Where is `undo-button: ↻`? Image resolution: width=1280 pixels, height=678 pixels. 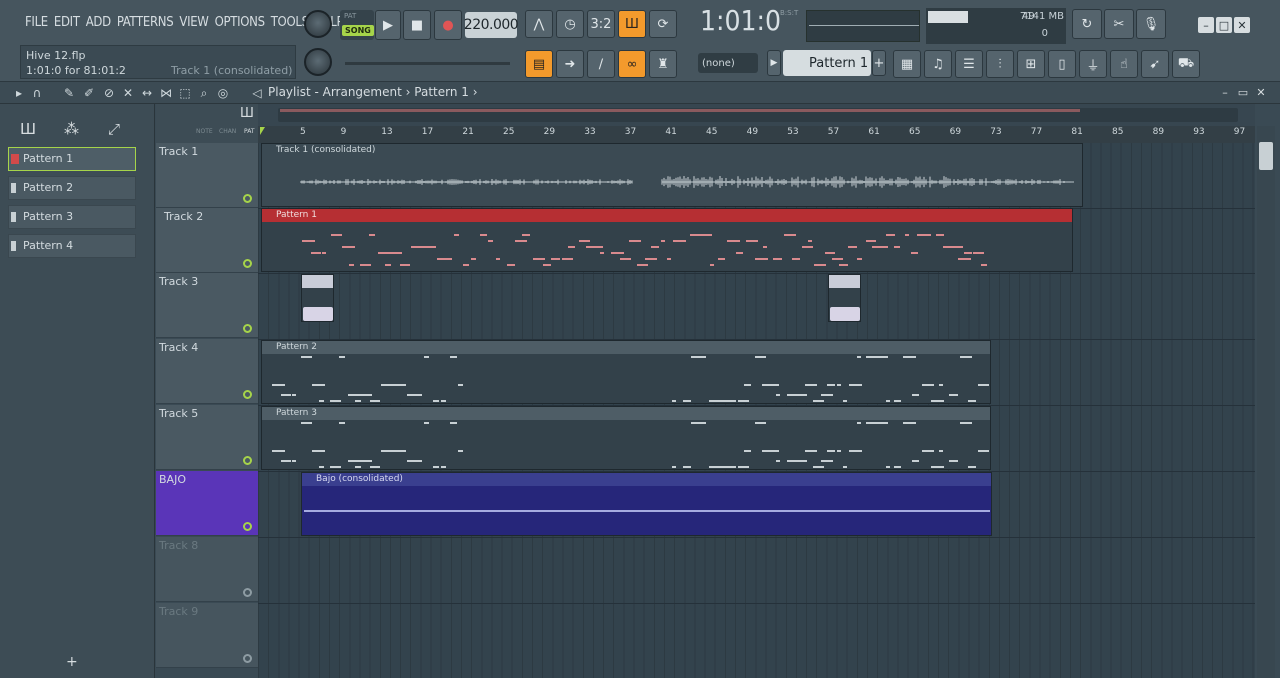 undo-button: ↻ is located at coordinates (1087, 24).